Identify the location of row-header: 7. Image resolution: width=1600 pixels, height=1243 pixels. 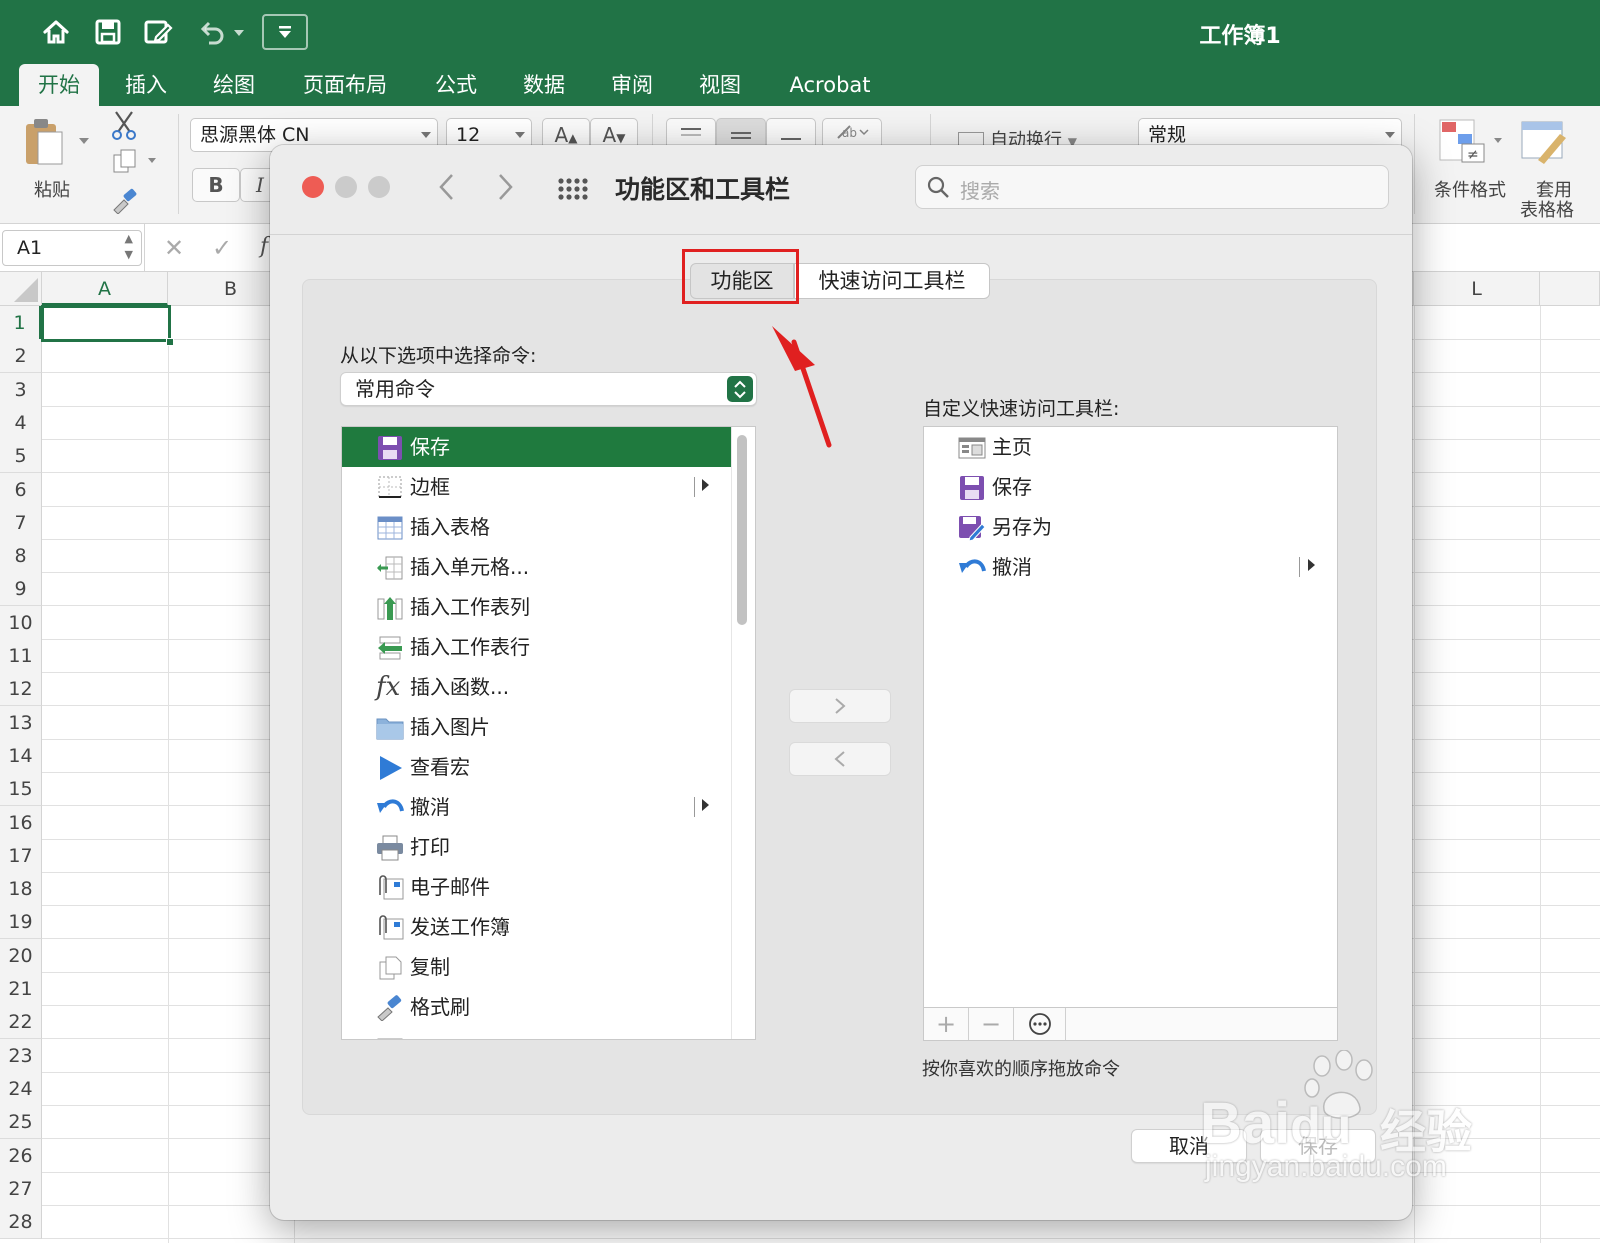
(21, 522).